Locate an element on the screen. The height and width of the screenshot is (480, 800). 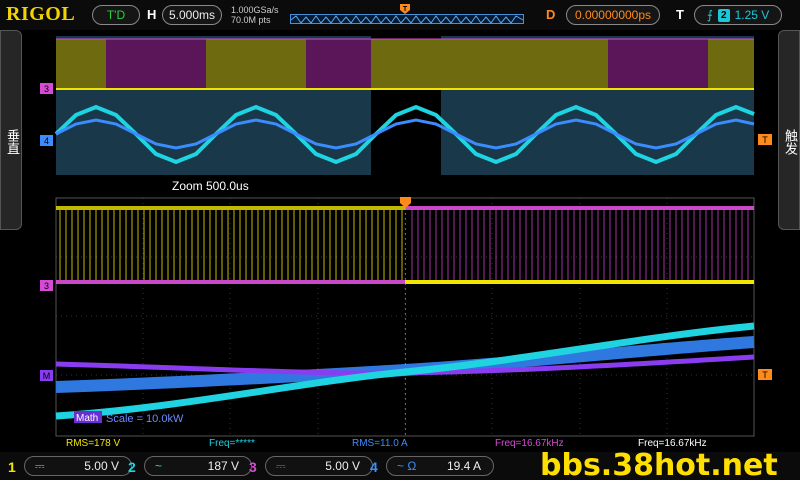
brand-logo: RIGOL is located at coordinates (41, 14).